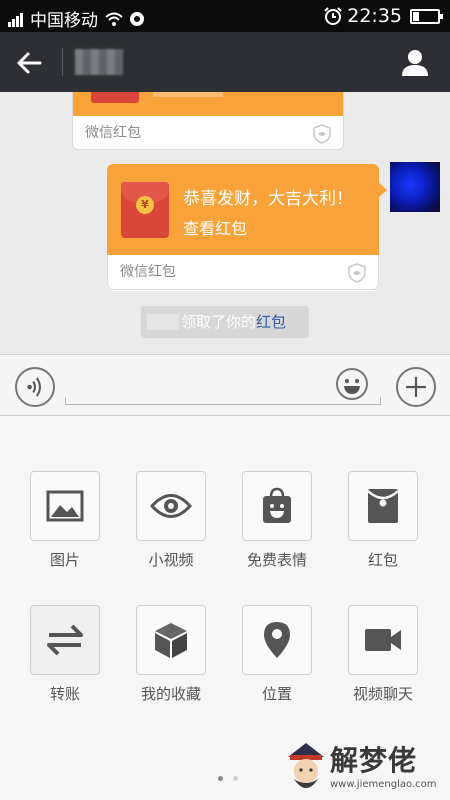  What do you see at coordinates (415, 187) in the screenshot?
I see `avatar` at bounding box center [415, 187].